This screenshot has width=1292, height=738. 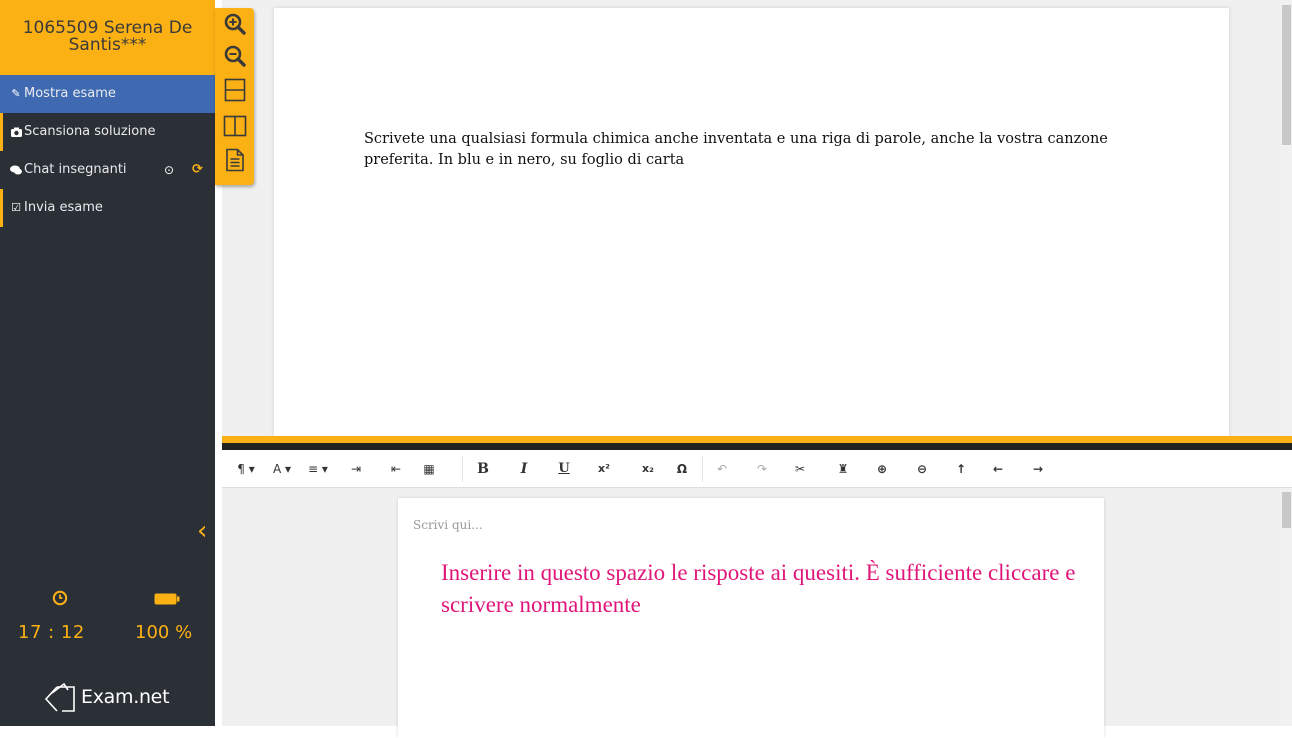 I want to click on split-horizontal-icon, so click(x=235, y=90).